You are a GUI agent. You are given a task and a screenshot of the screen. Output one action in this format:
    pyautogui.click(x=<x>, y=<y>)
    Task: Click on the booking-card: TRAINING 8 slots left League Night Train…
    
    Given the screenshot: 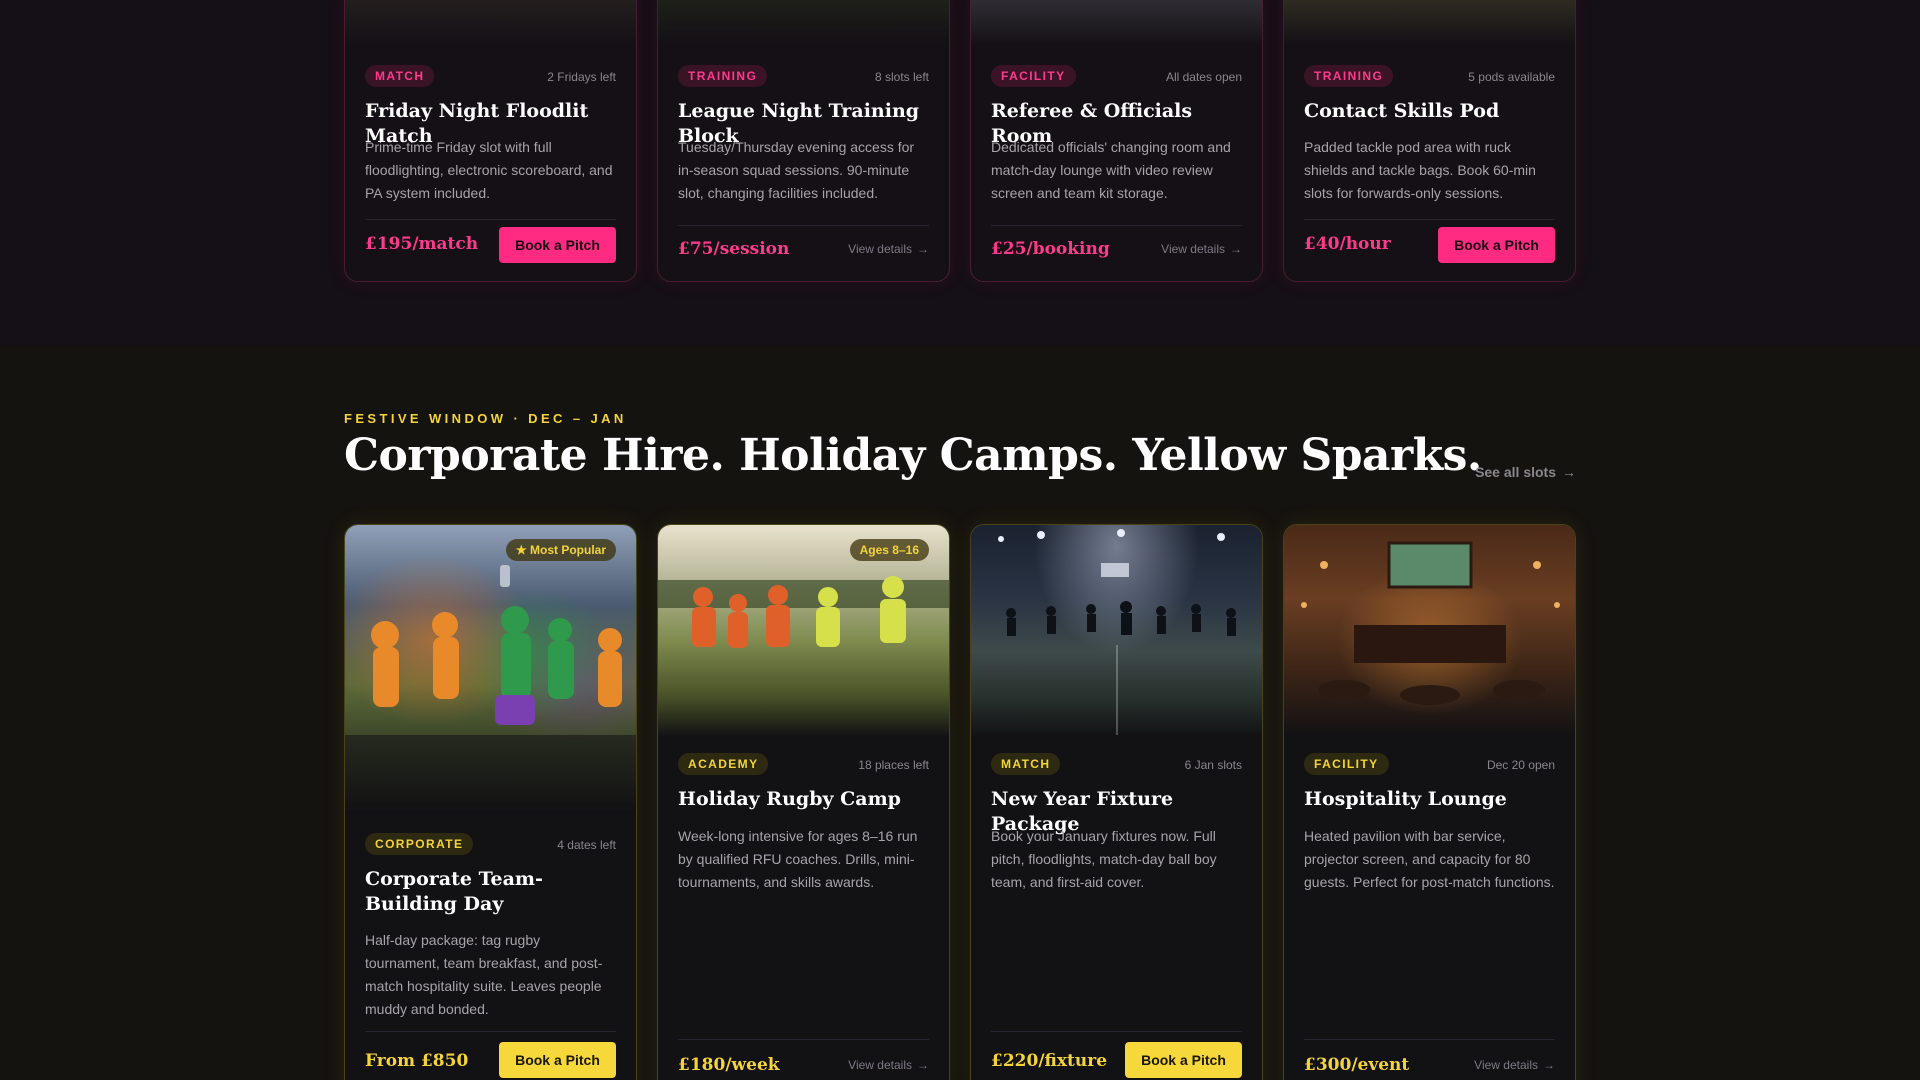 What is the action you would take?
    pyautogui.click(x=803, y=141)
    